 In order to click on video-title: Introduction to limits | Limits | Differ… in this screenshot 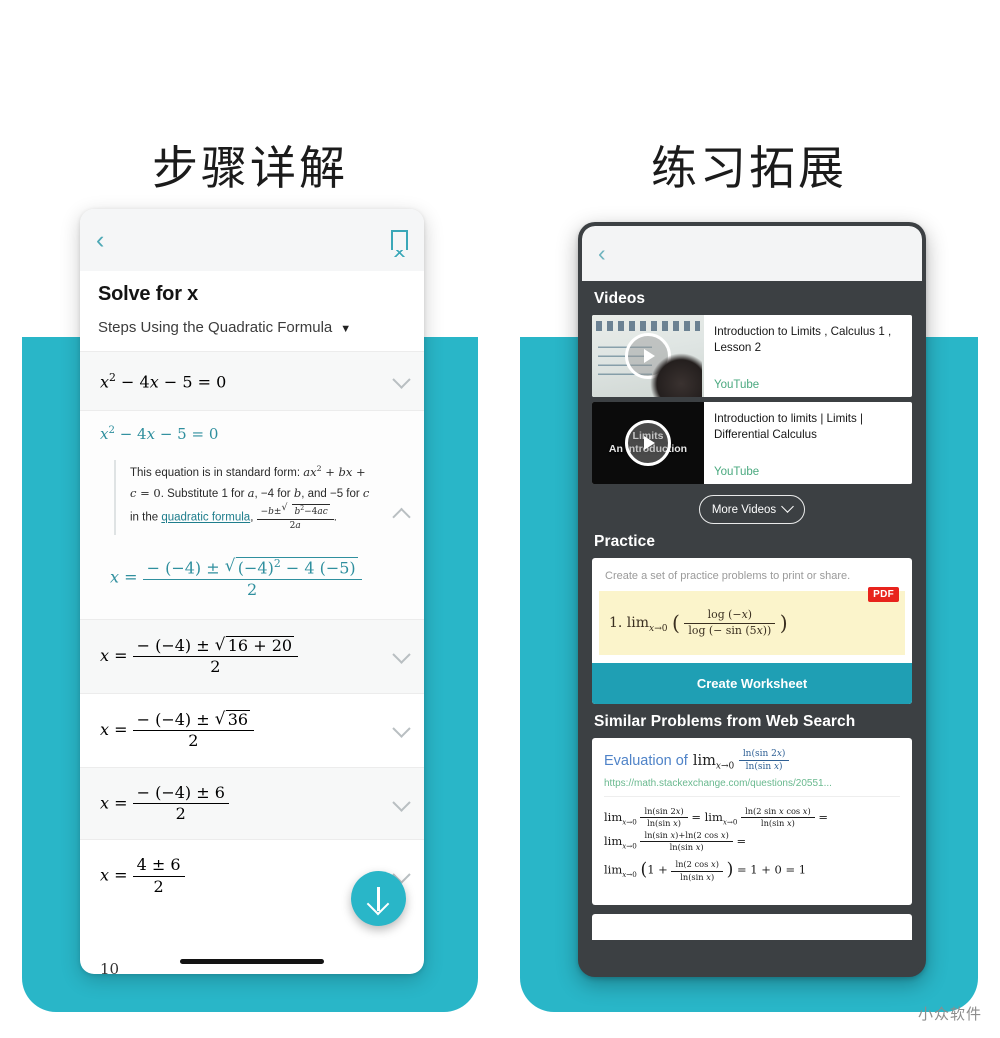, I will do `click(789, 426)`.